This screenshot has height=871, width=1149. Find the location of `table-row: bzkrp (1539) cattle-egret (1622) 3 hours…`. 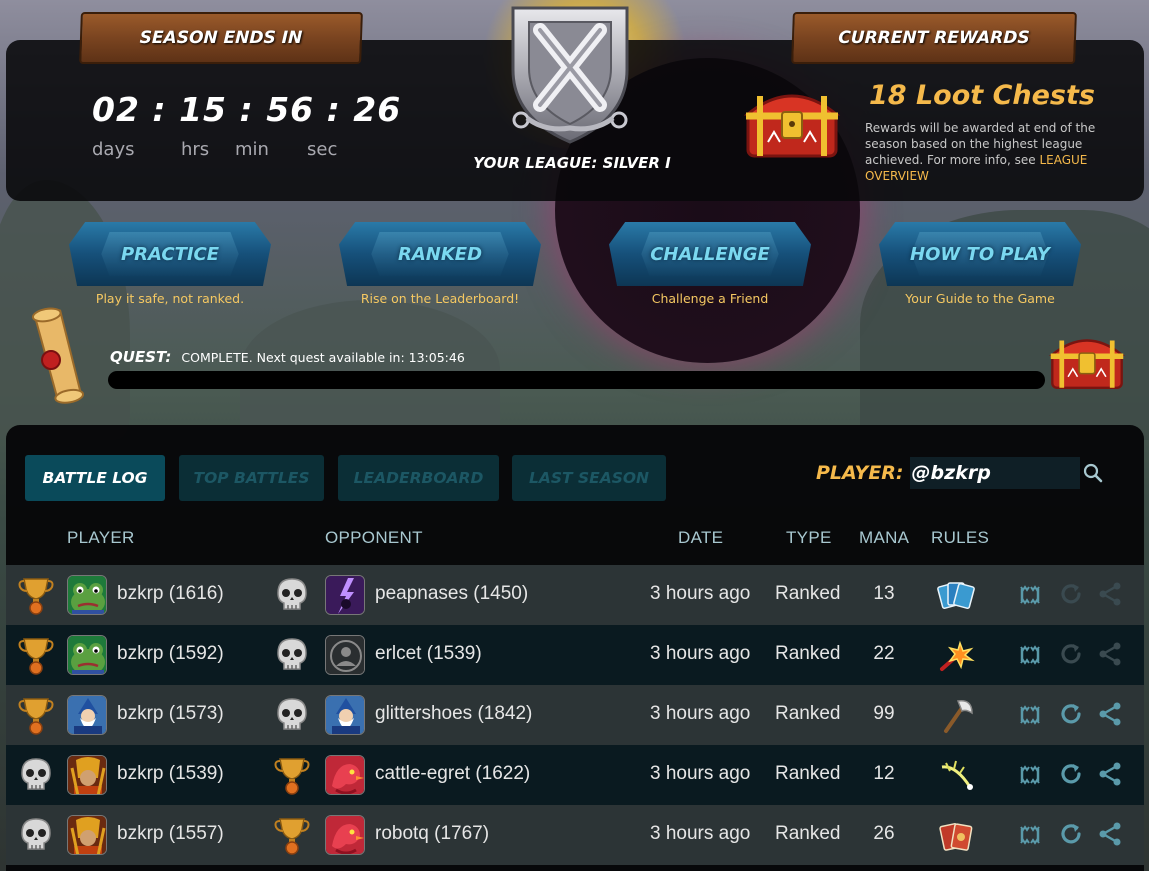

table-row: bzkrp (1539) cattle-egret (1622) 3 hours… is located at coordinates (575, 775).